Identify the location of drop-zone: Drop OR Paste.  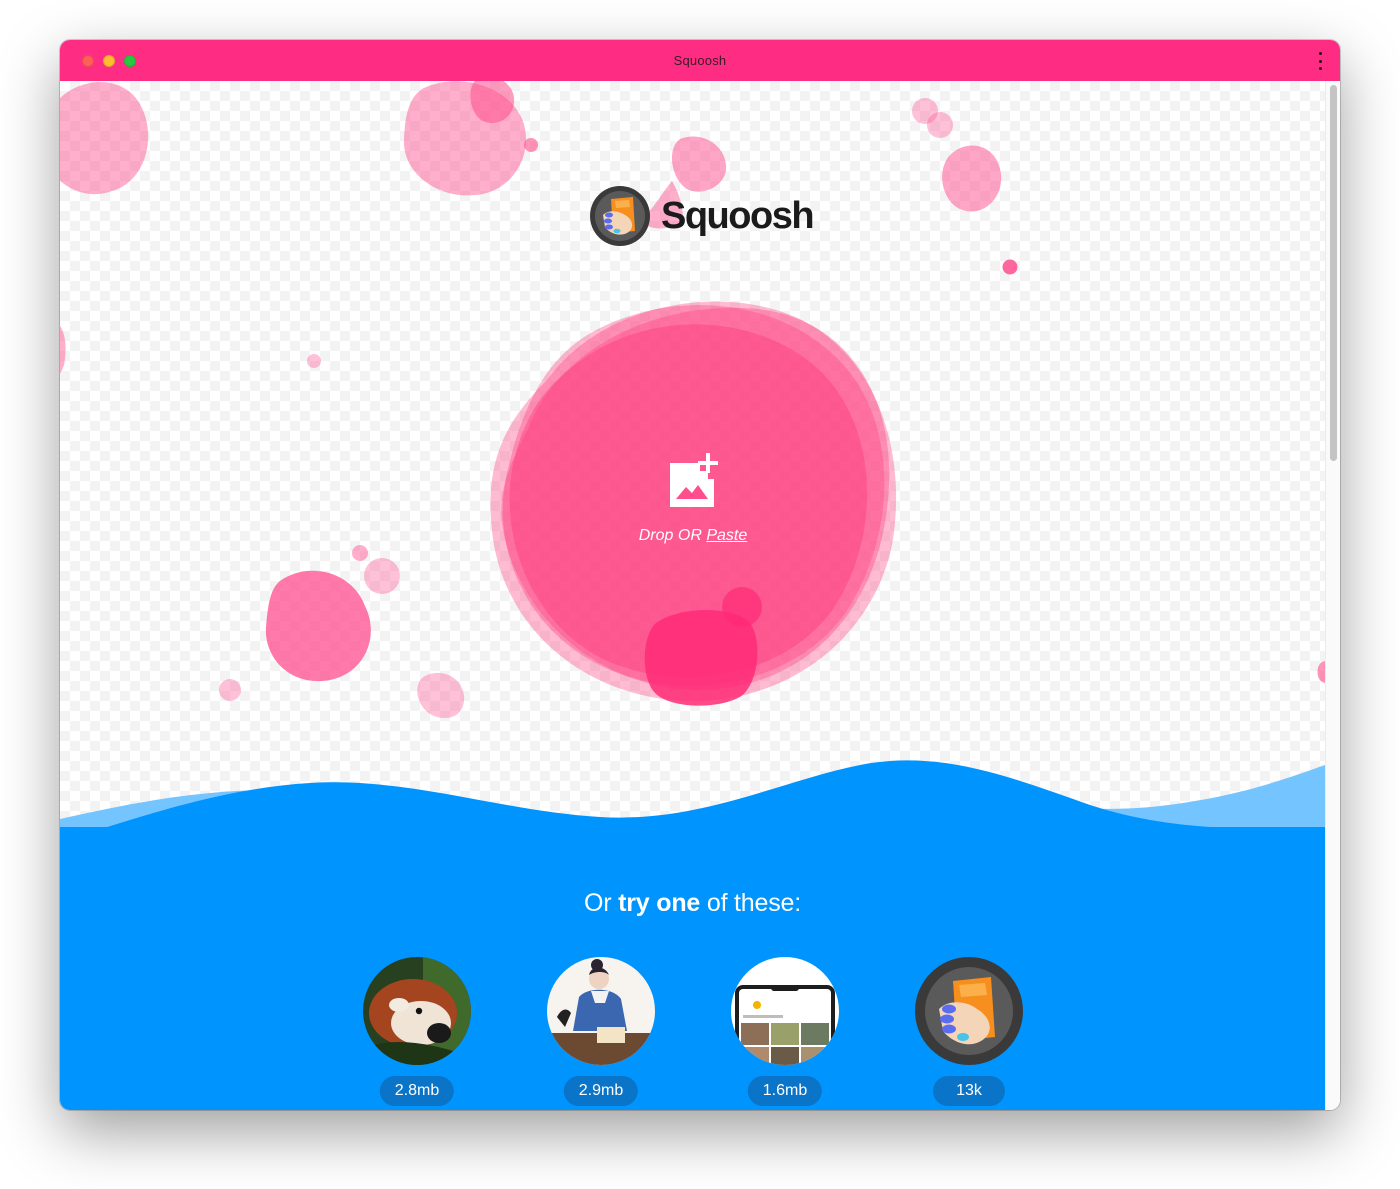
(693, 499).